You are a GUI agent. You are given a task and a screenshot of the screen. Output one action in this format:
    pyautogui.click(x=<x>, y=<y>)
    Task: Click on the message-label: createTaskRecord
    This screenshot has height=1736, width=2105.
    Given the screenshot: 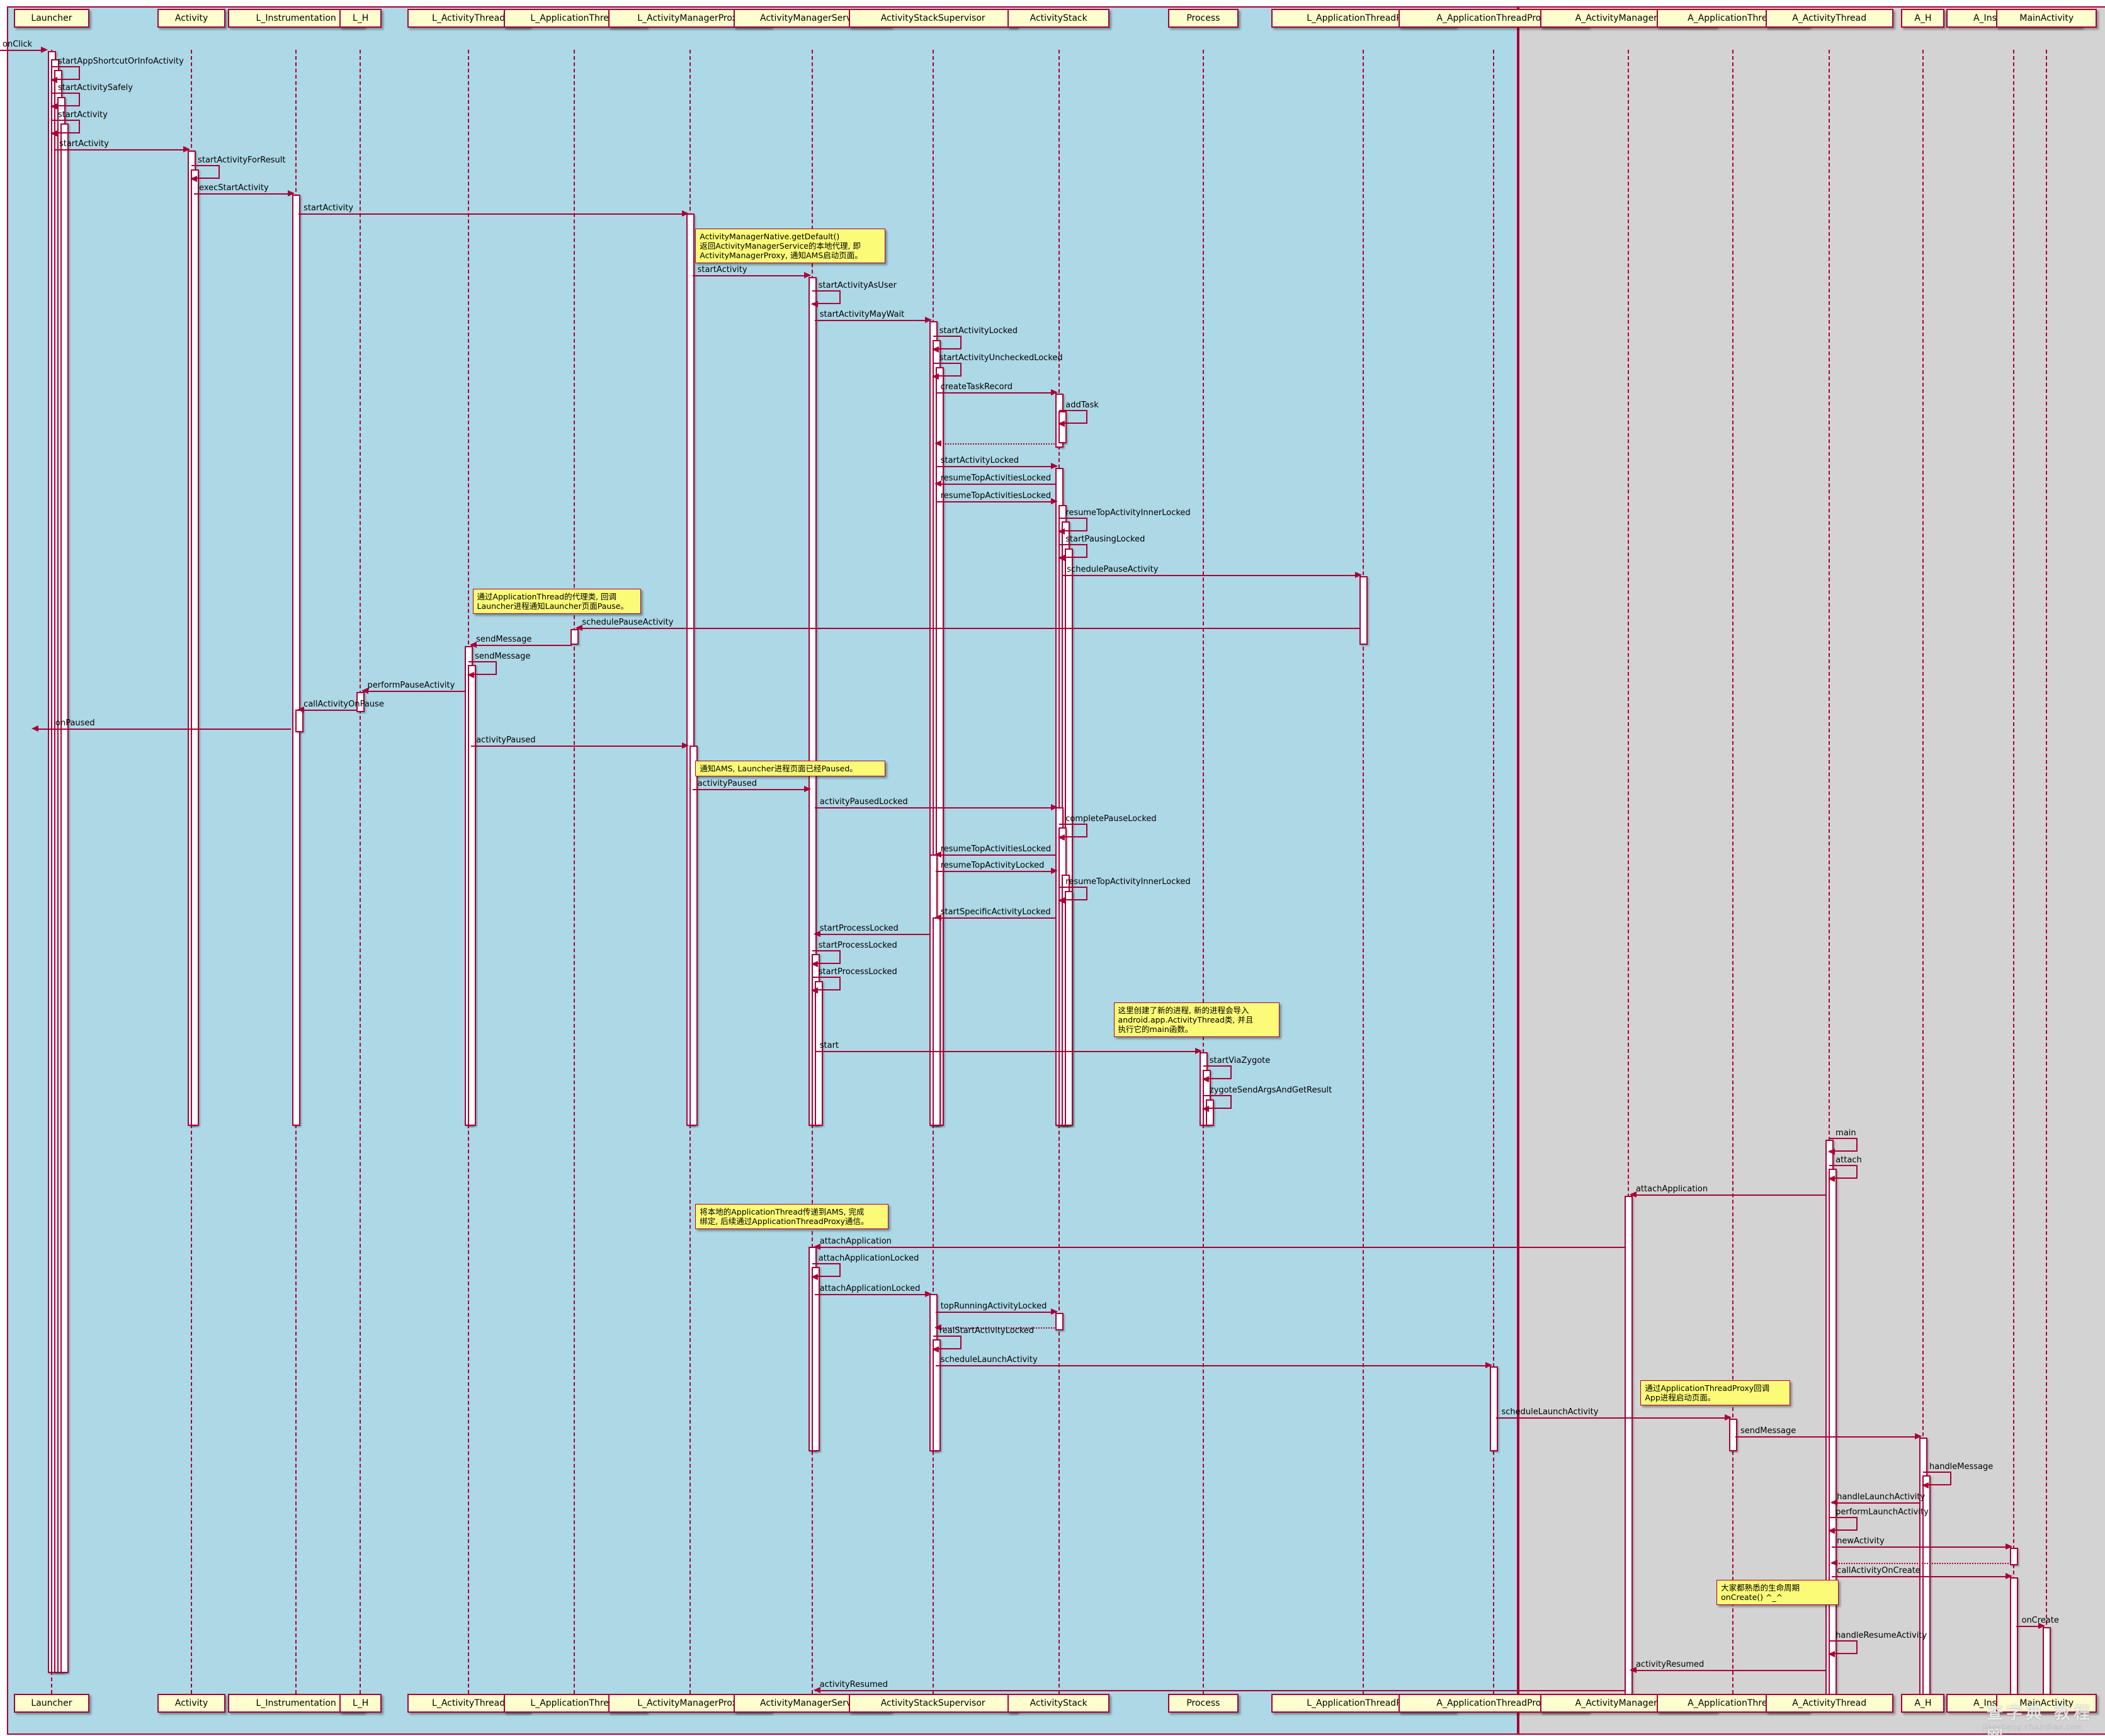 What is the action you would take?
    pyautogui.click(x=976, y=387)
    